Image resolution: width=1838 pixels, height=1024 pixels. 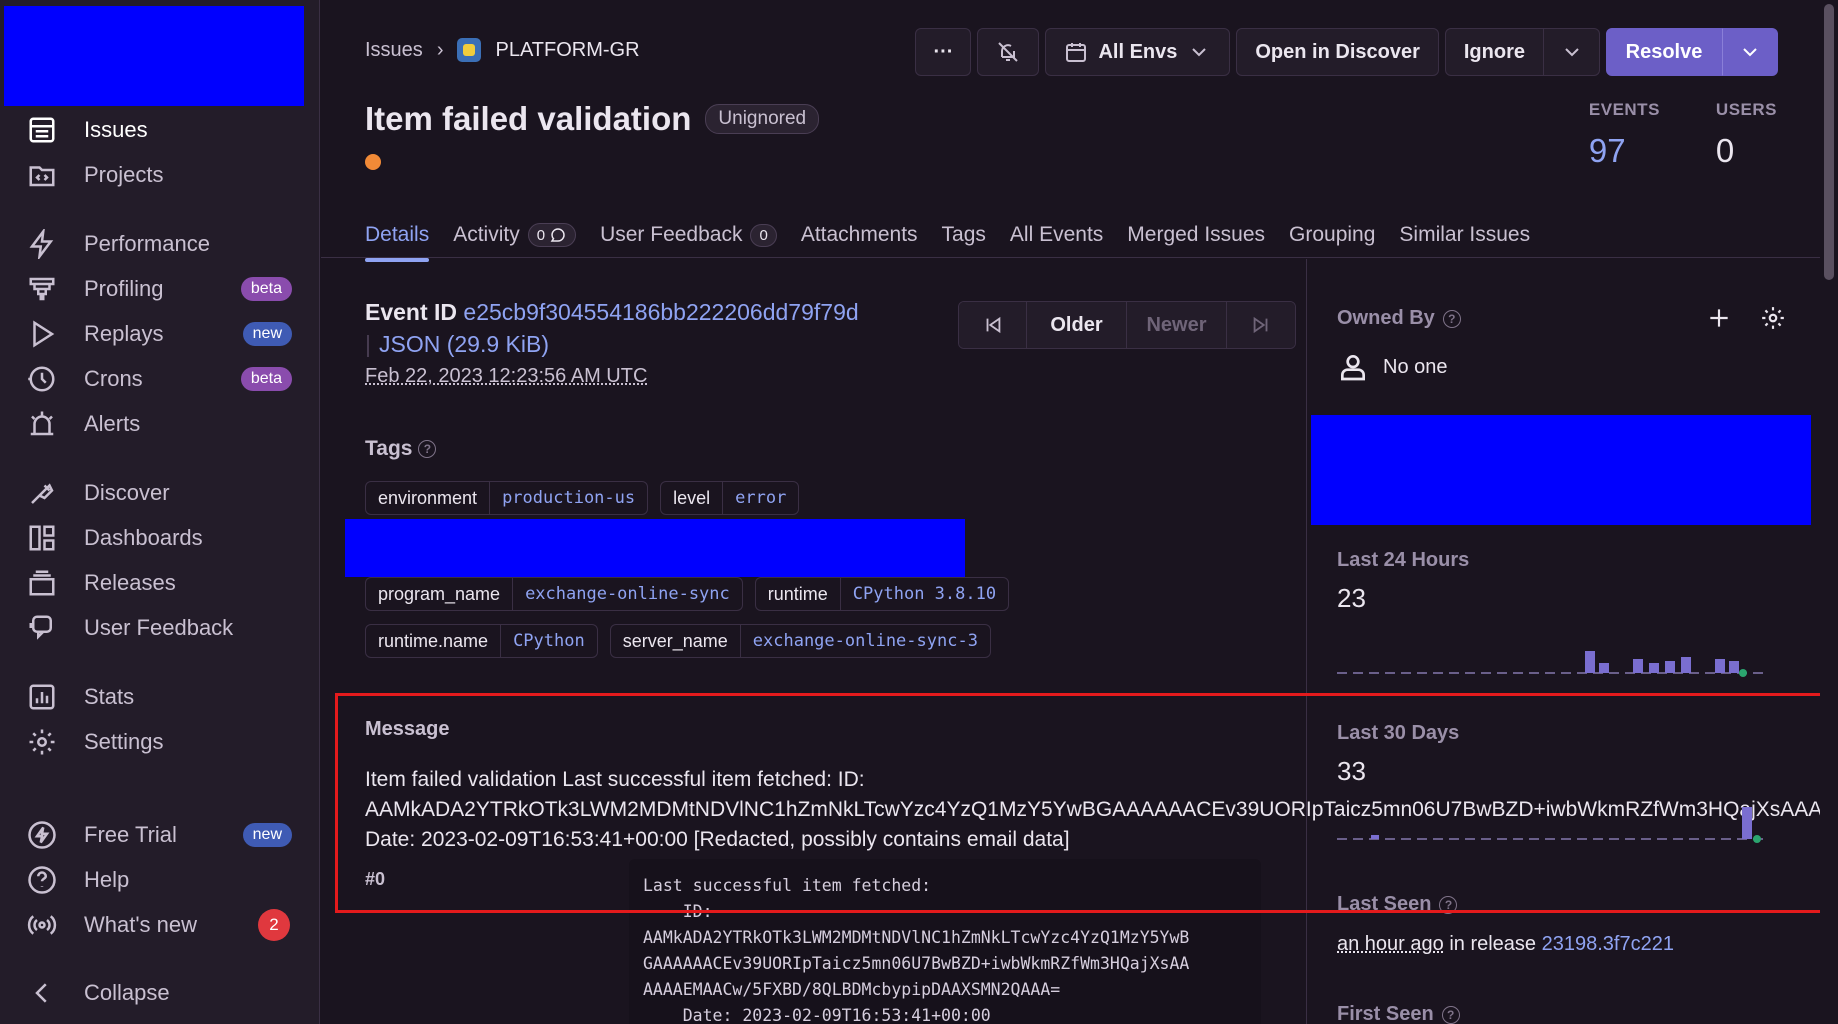 I want to click on tag-server-name: server_name exchange-online-sync-3, so click(x=800, y=641).